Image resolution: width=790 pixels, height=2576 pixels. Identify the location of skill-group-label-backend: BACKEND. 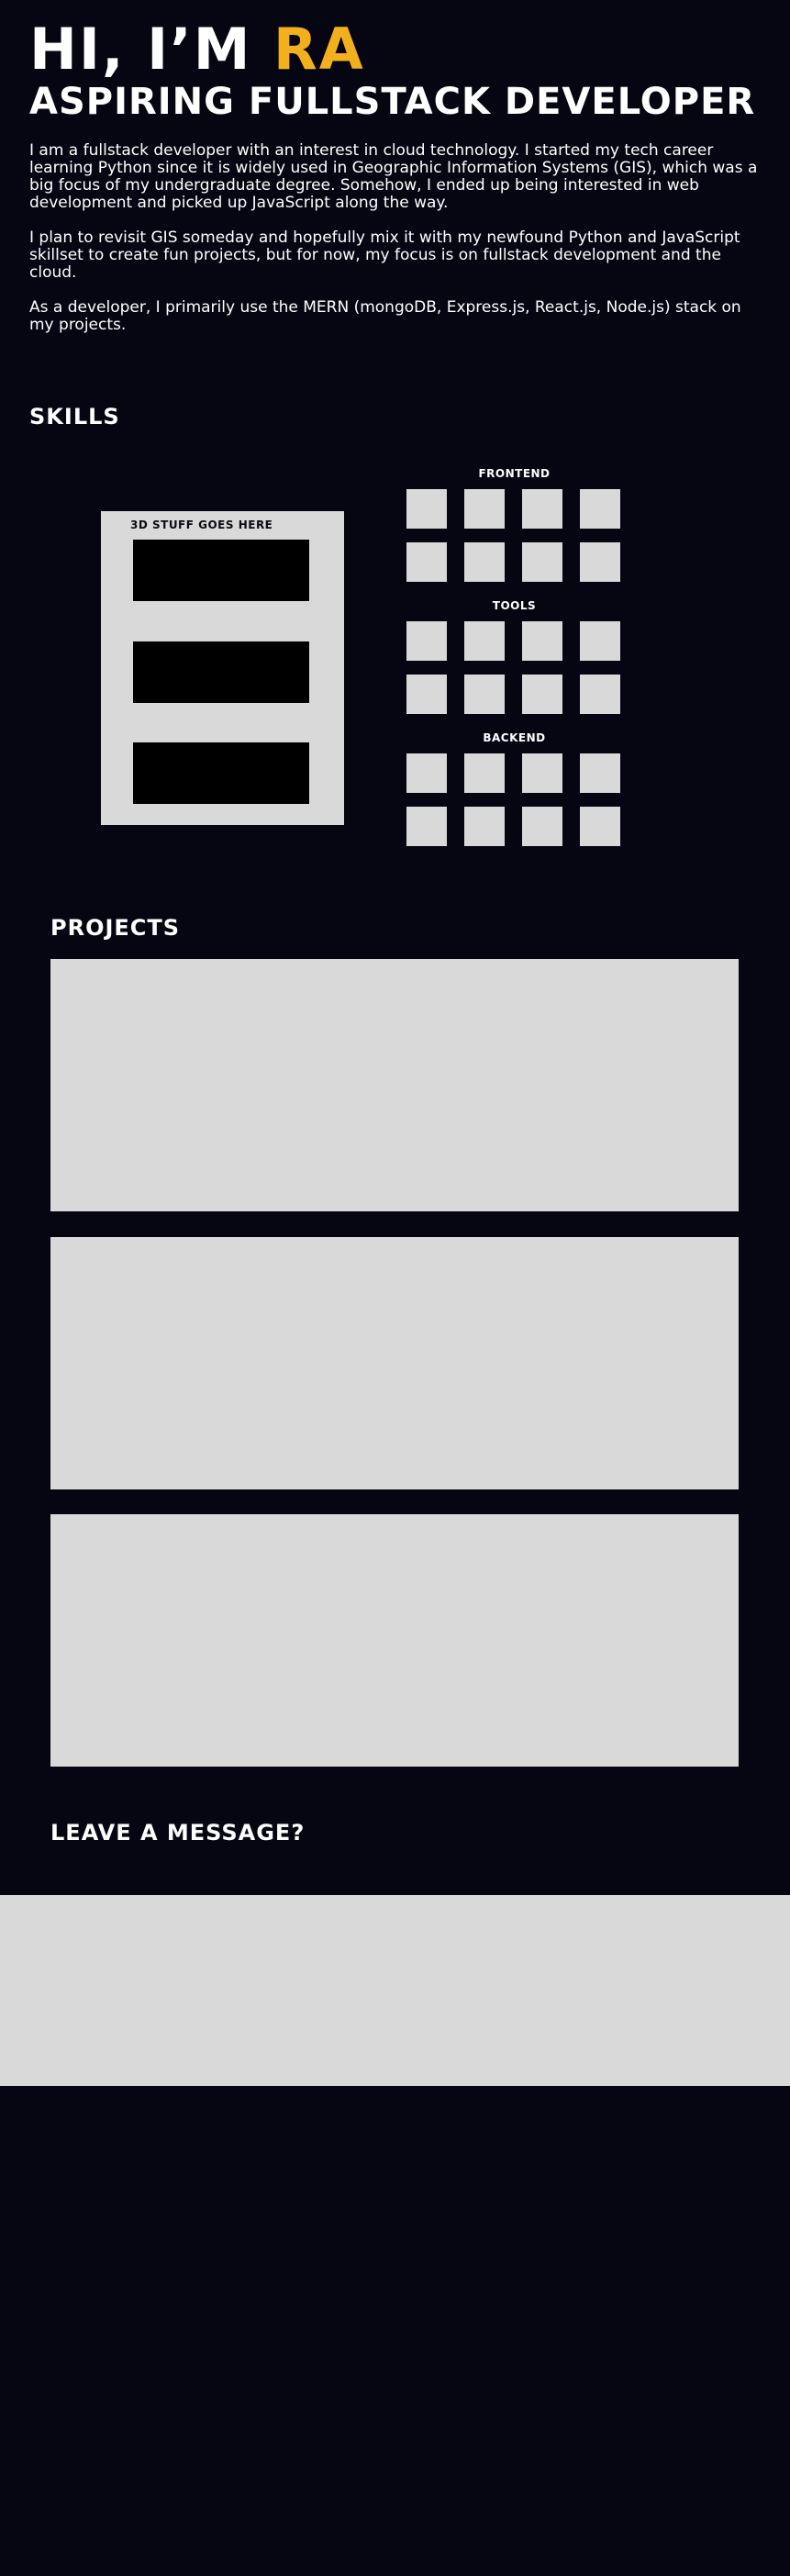
(515, 737).